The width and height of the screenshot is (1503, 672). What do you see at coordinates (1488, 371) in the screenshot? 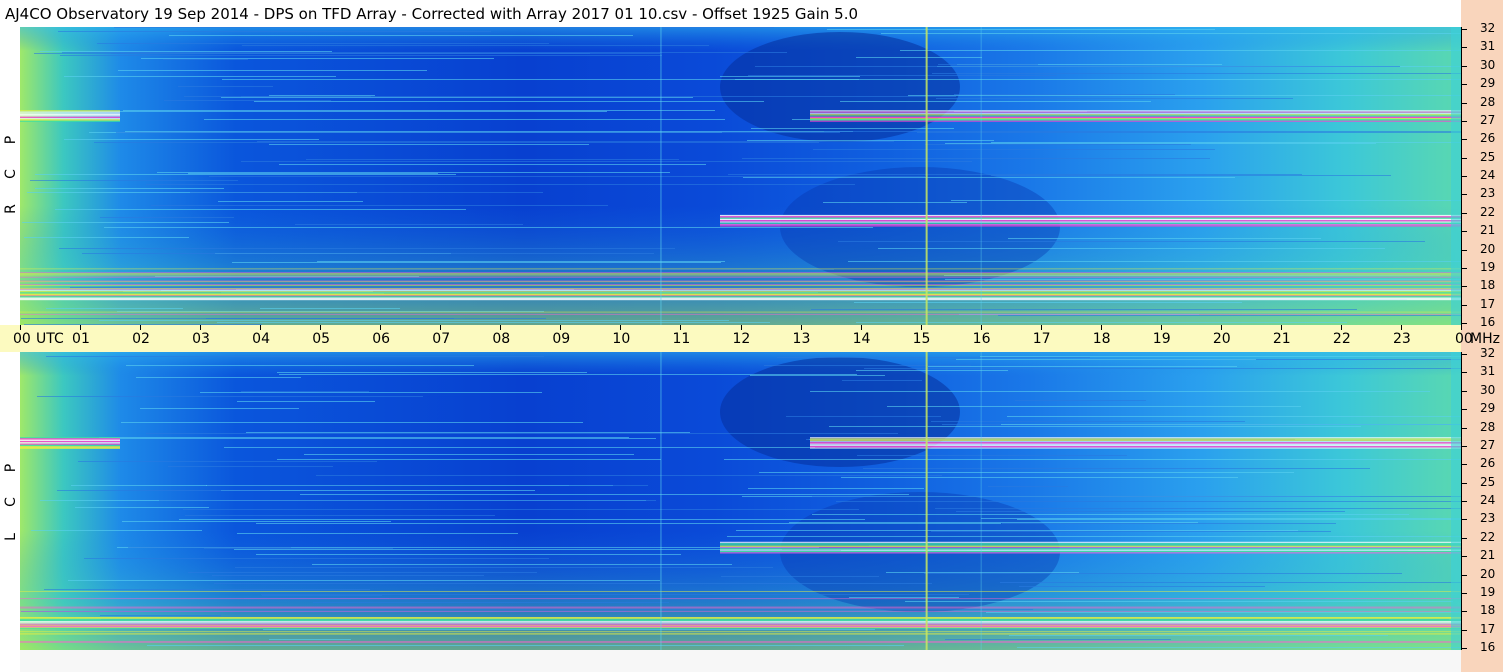
I see `freq-tick-label: 31` at bounding box center [1488, 371].